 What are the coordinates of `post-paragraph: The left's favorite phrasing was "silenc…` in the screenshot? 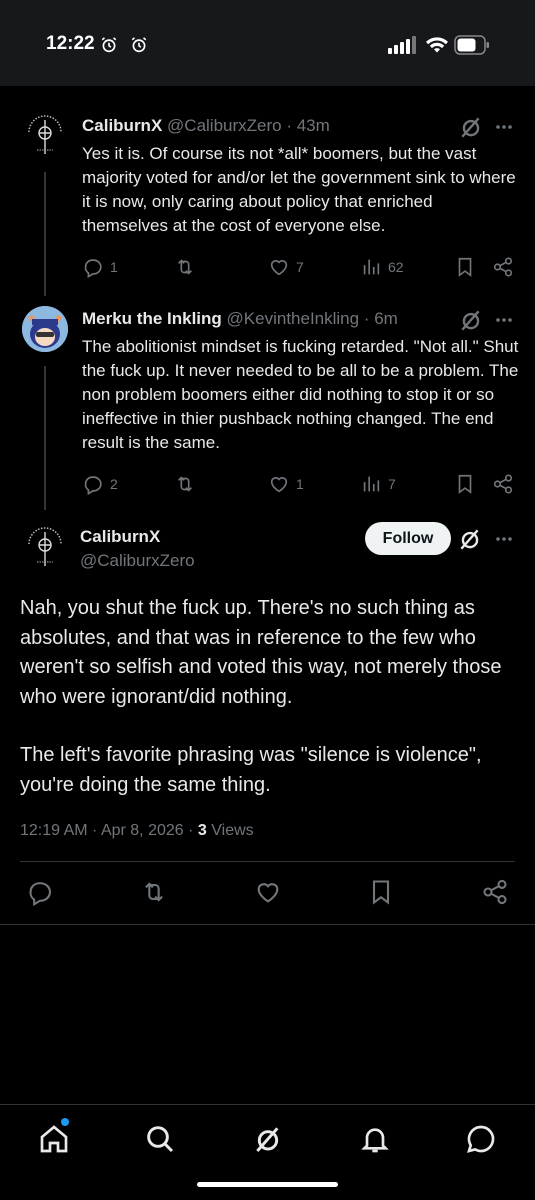 It's located at (251, 770).